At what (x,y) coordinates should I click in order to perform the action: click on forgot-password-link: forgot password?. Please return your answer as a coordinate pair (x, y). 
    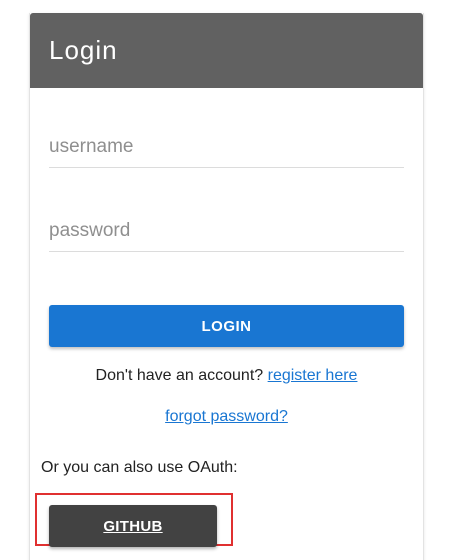
    Looking at the image, I should click on (226, 416).